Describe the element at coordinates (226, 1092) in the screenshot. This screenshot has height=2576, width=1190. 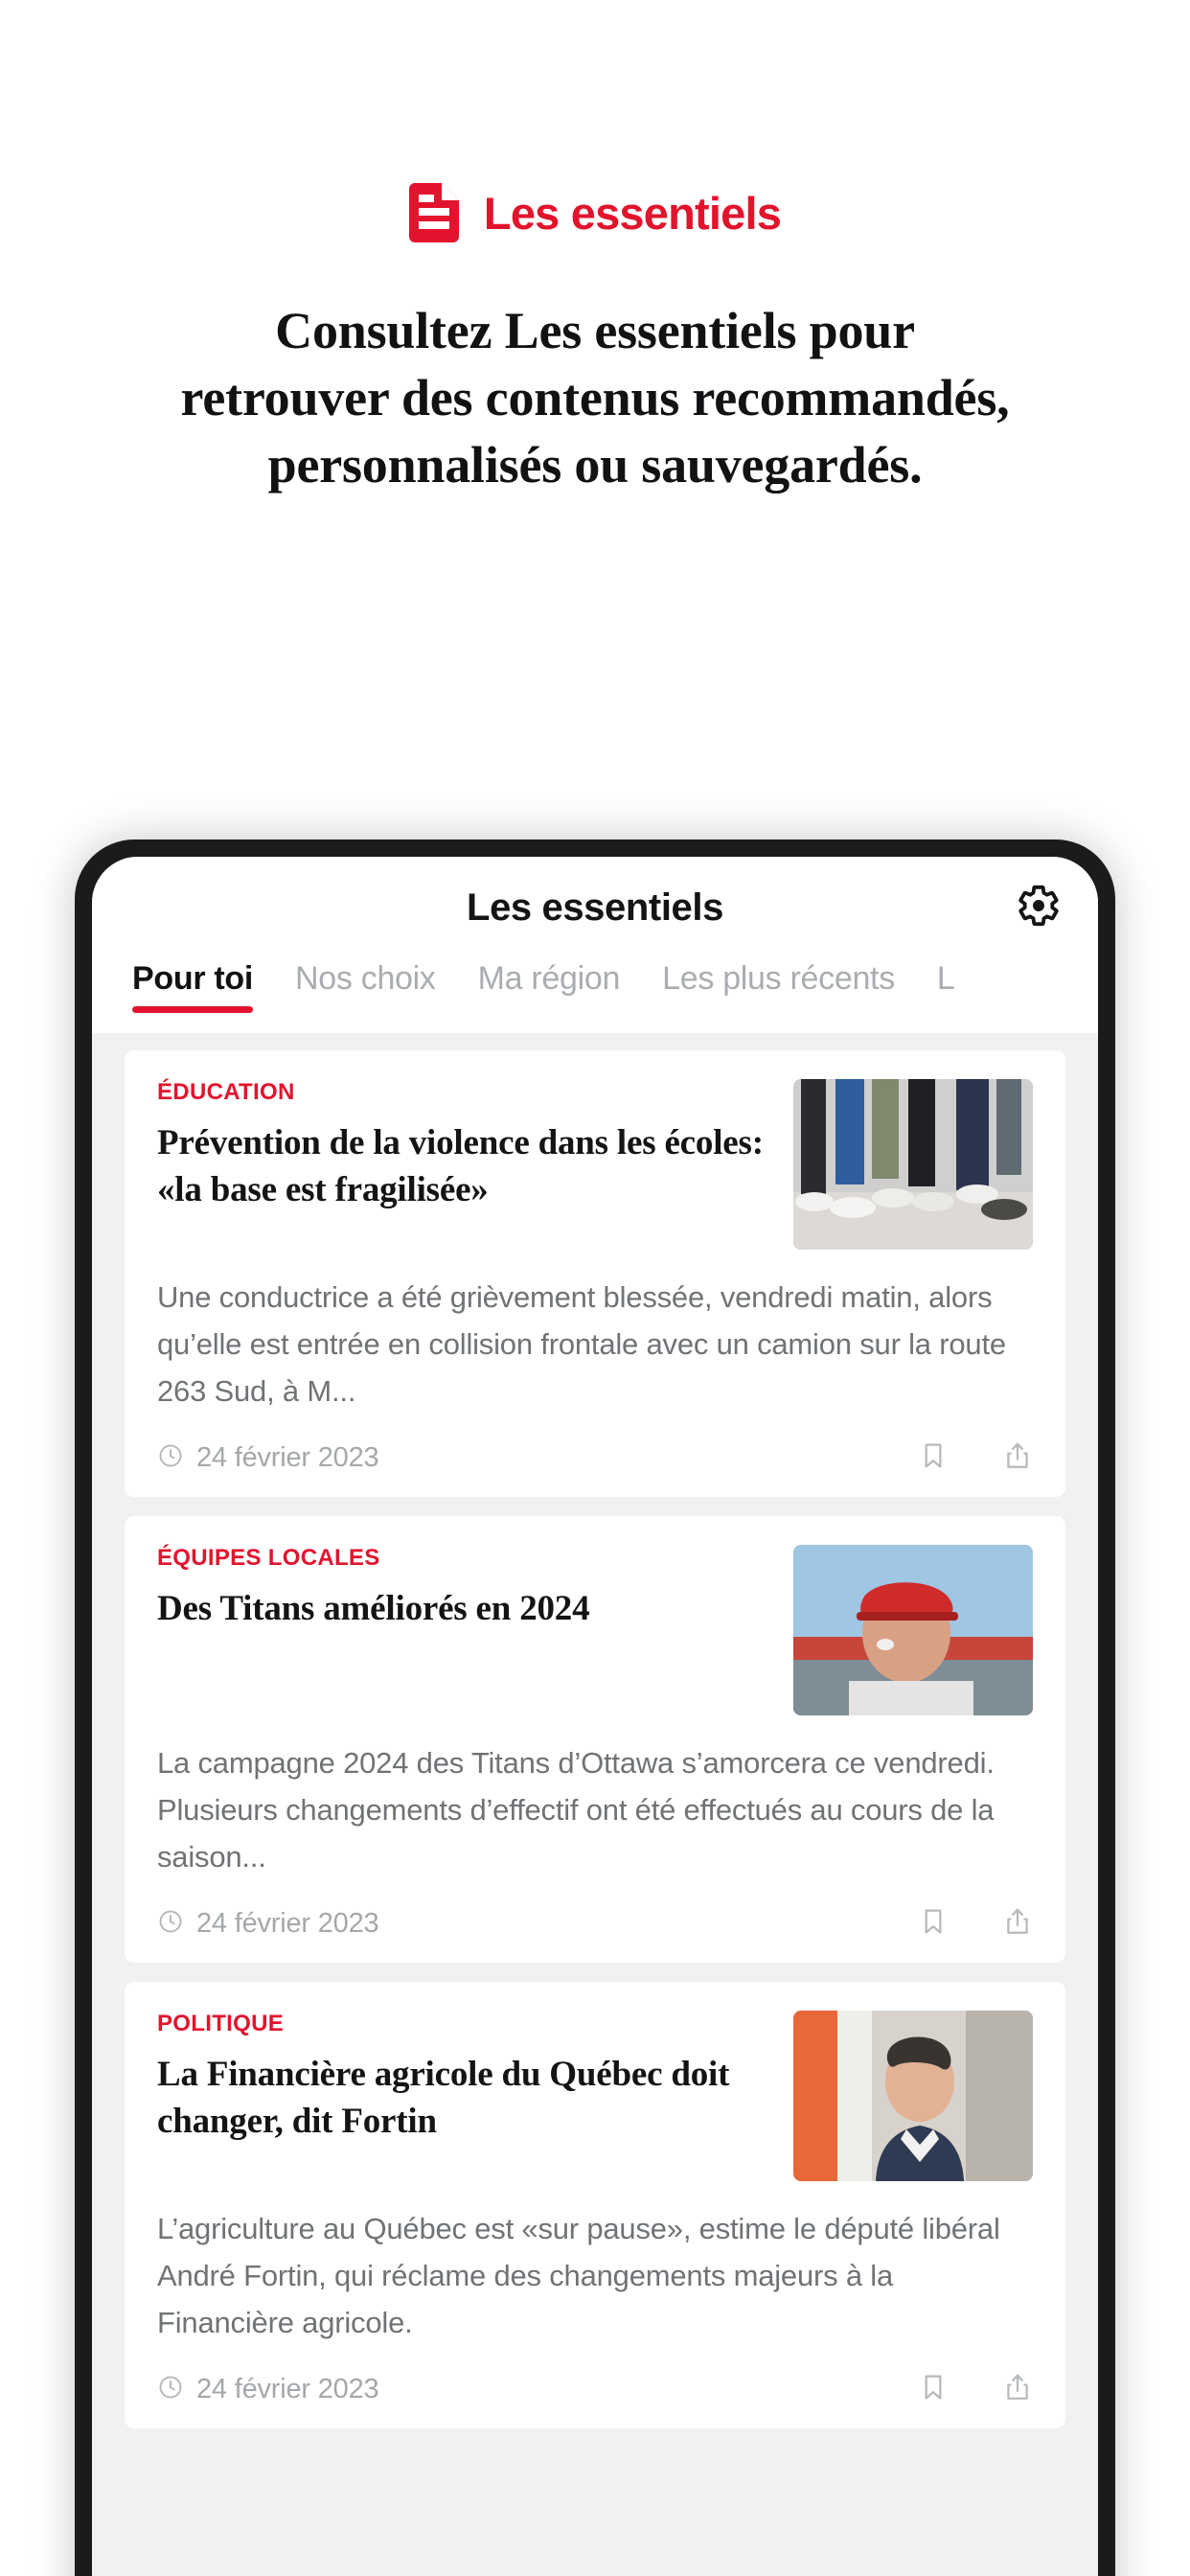
I see `article-kicker: ÉDUCATION` at that location.